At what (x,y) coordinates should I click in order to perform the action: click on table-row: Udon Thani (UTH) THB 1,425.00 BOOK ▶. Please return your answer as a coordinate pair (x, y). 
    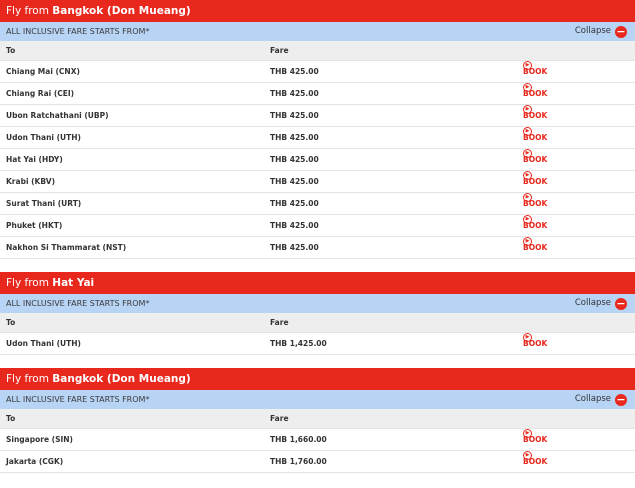
    Looking at the image, I should click on (317, 344).